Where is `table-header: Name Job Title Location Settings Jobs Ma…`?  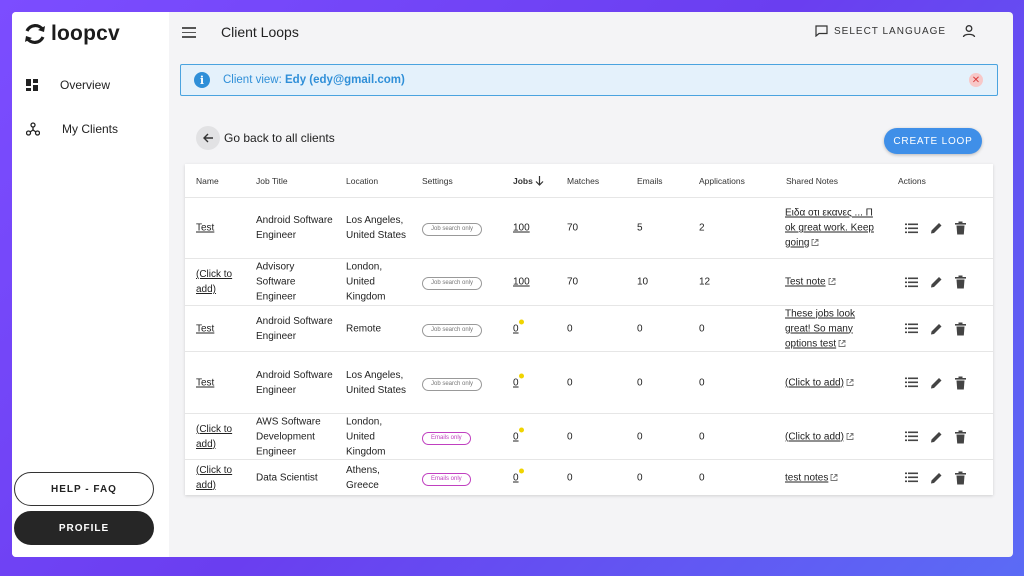 table-header: Name Job Title Location Settings Jobs Ma… is located at coordinates (589, 181).